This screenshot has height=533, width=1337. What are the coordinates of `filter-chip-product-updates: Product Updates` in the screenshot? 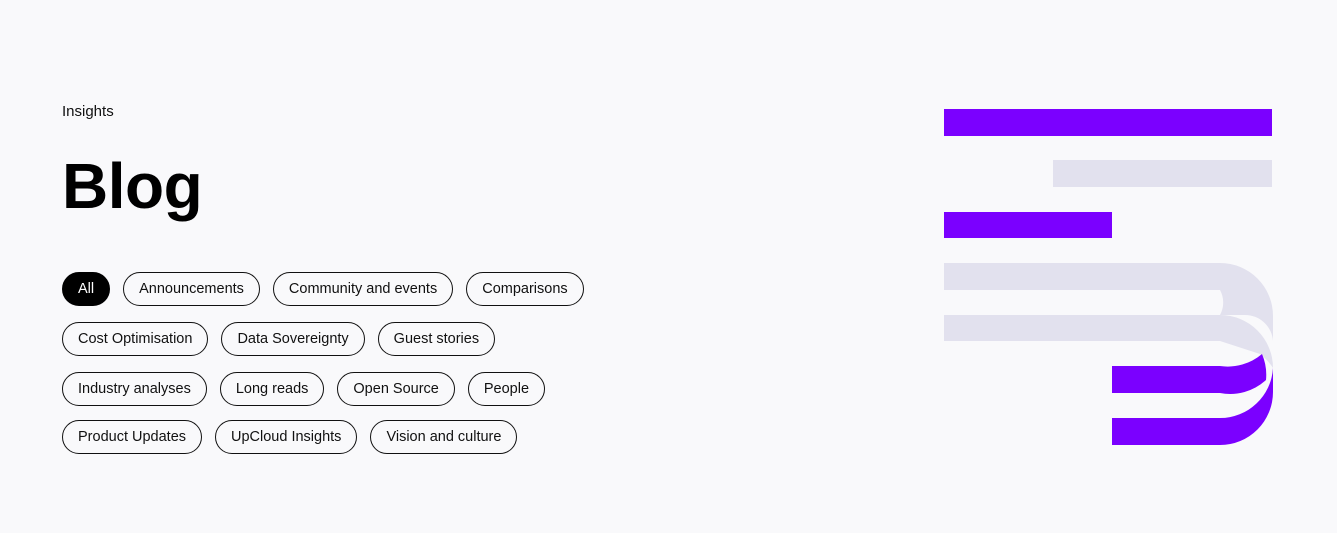 It's located at (132, 437).